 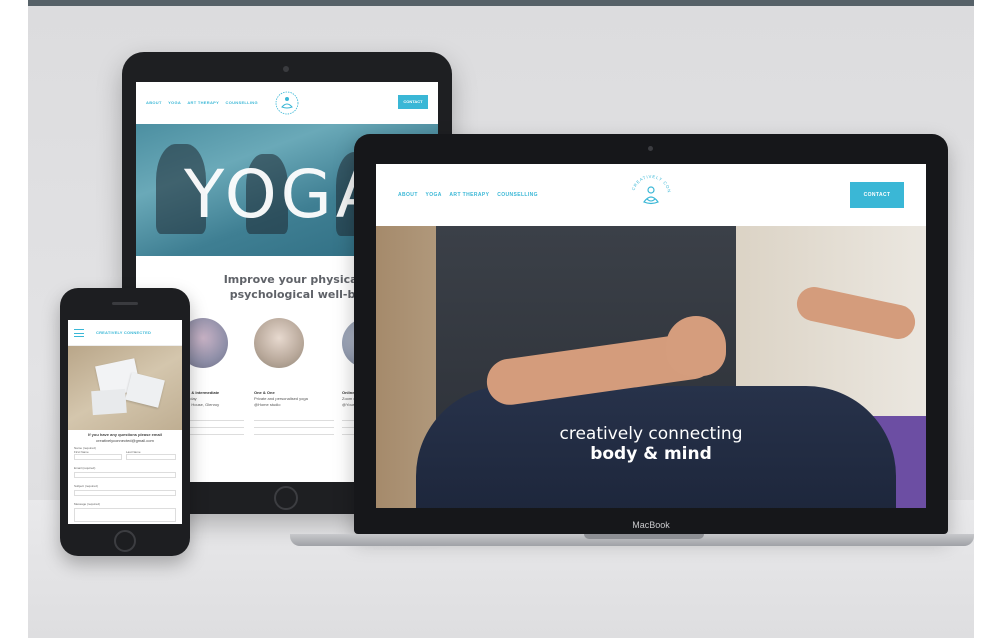 I want to click on tablet-nav-about: ABOUT, so click(x=154, y=102).